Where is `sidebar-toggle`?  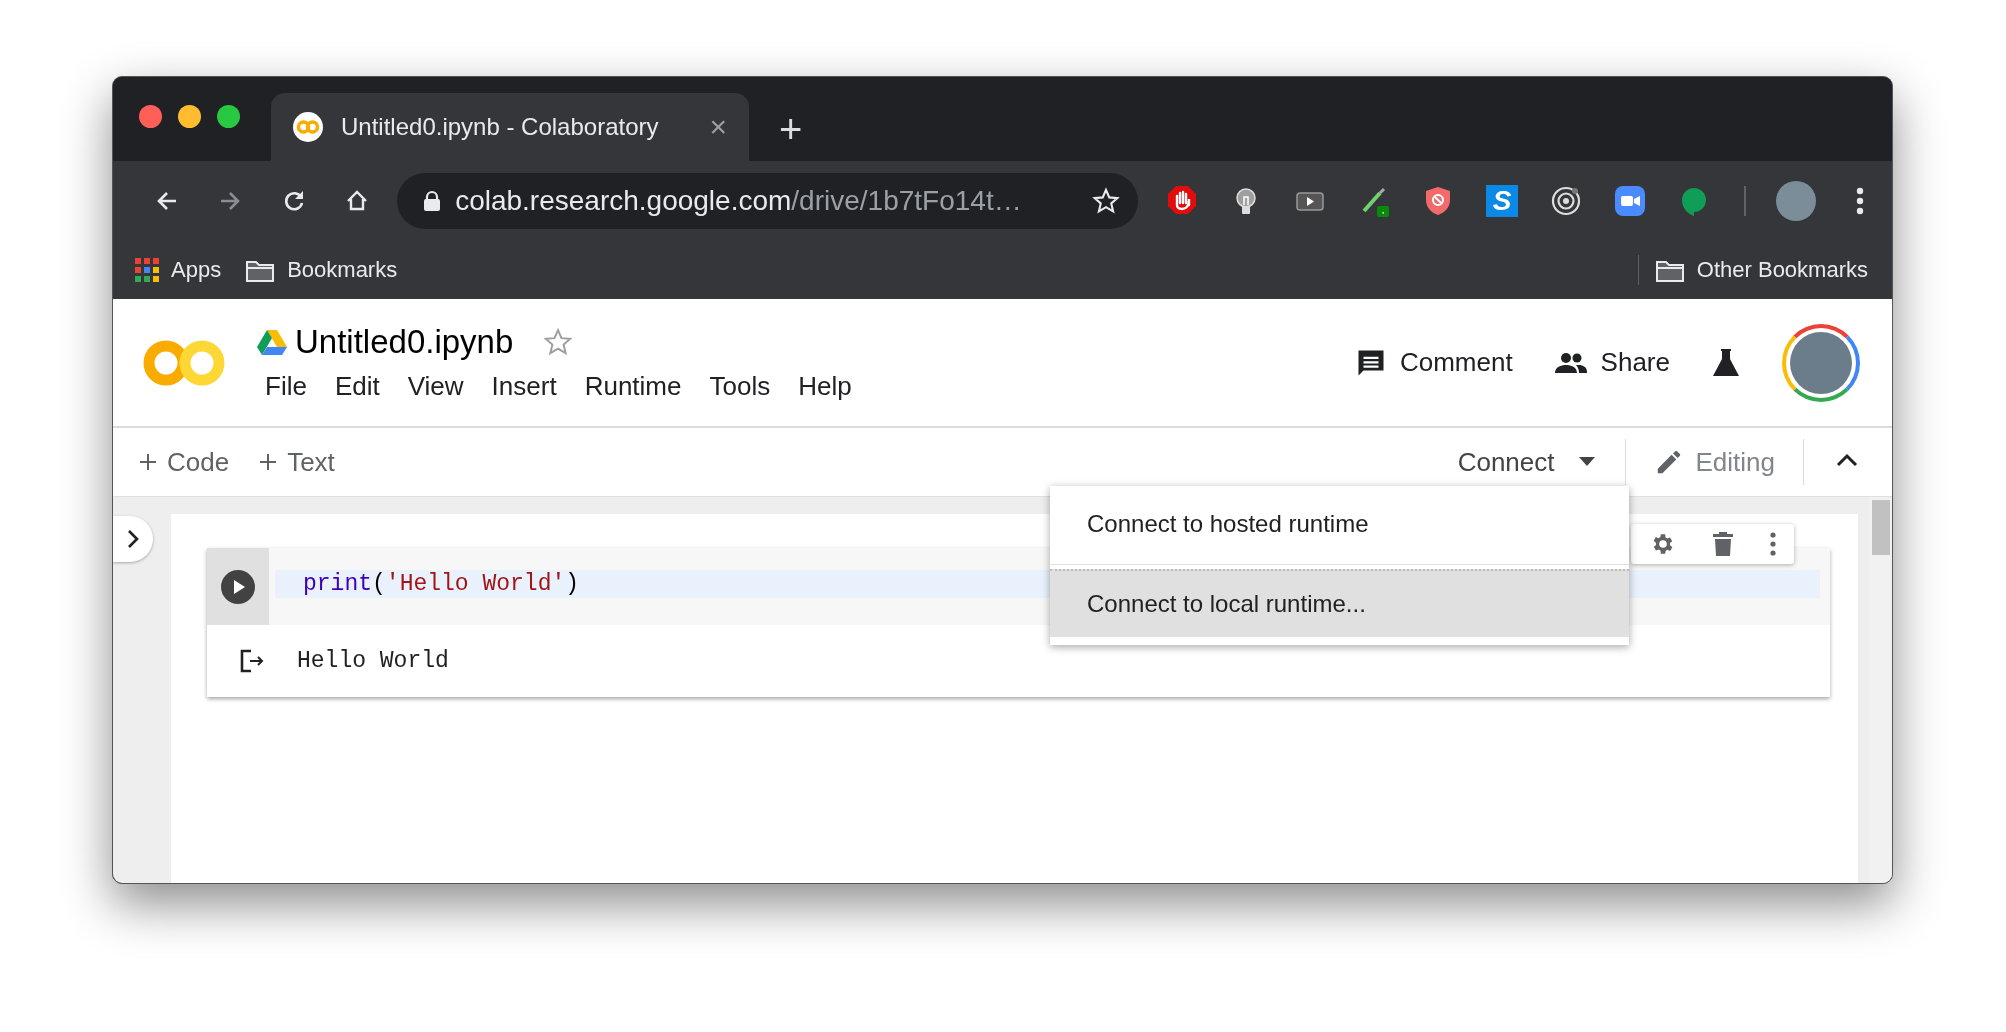 sidebar-toggle is located at coordinates (133, 539).